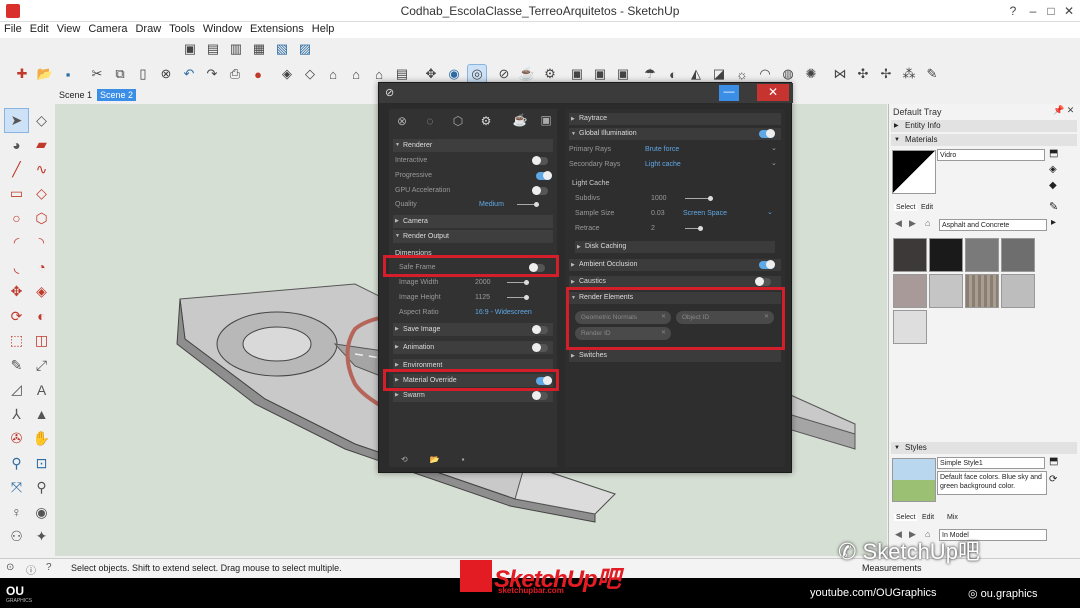  What do you see at coordinates (333, 74) in the screenshot?
I see `wireframe-icon: ⌂` at bounding box center [333, 74].